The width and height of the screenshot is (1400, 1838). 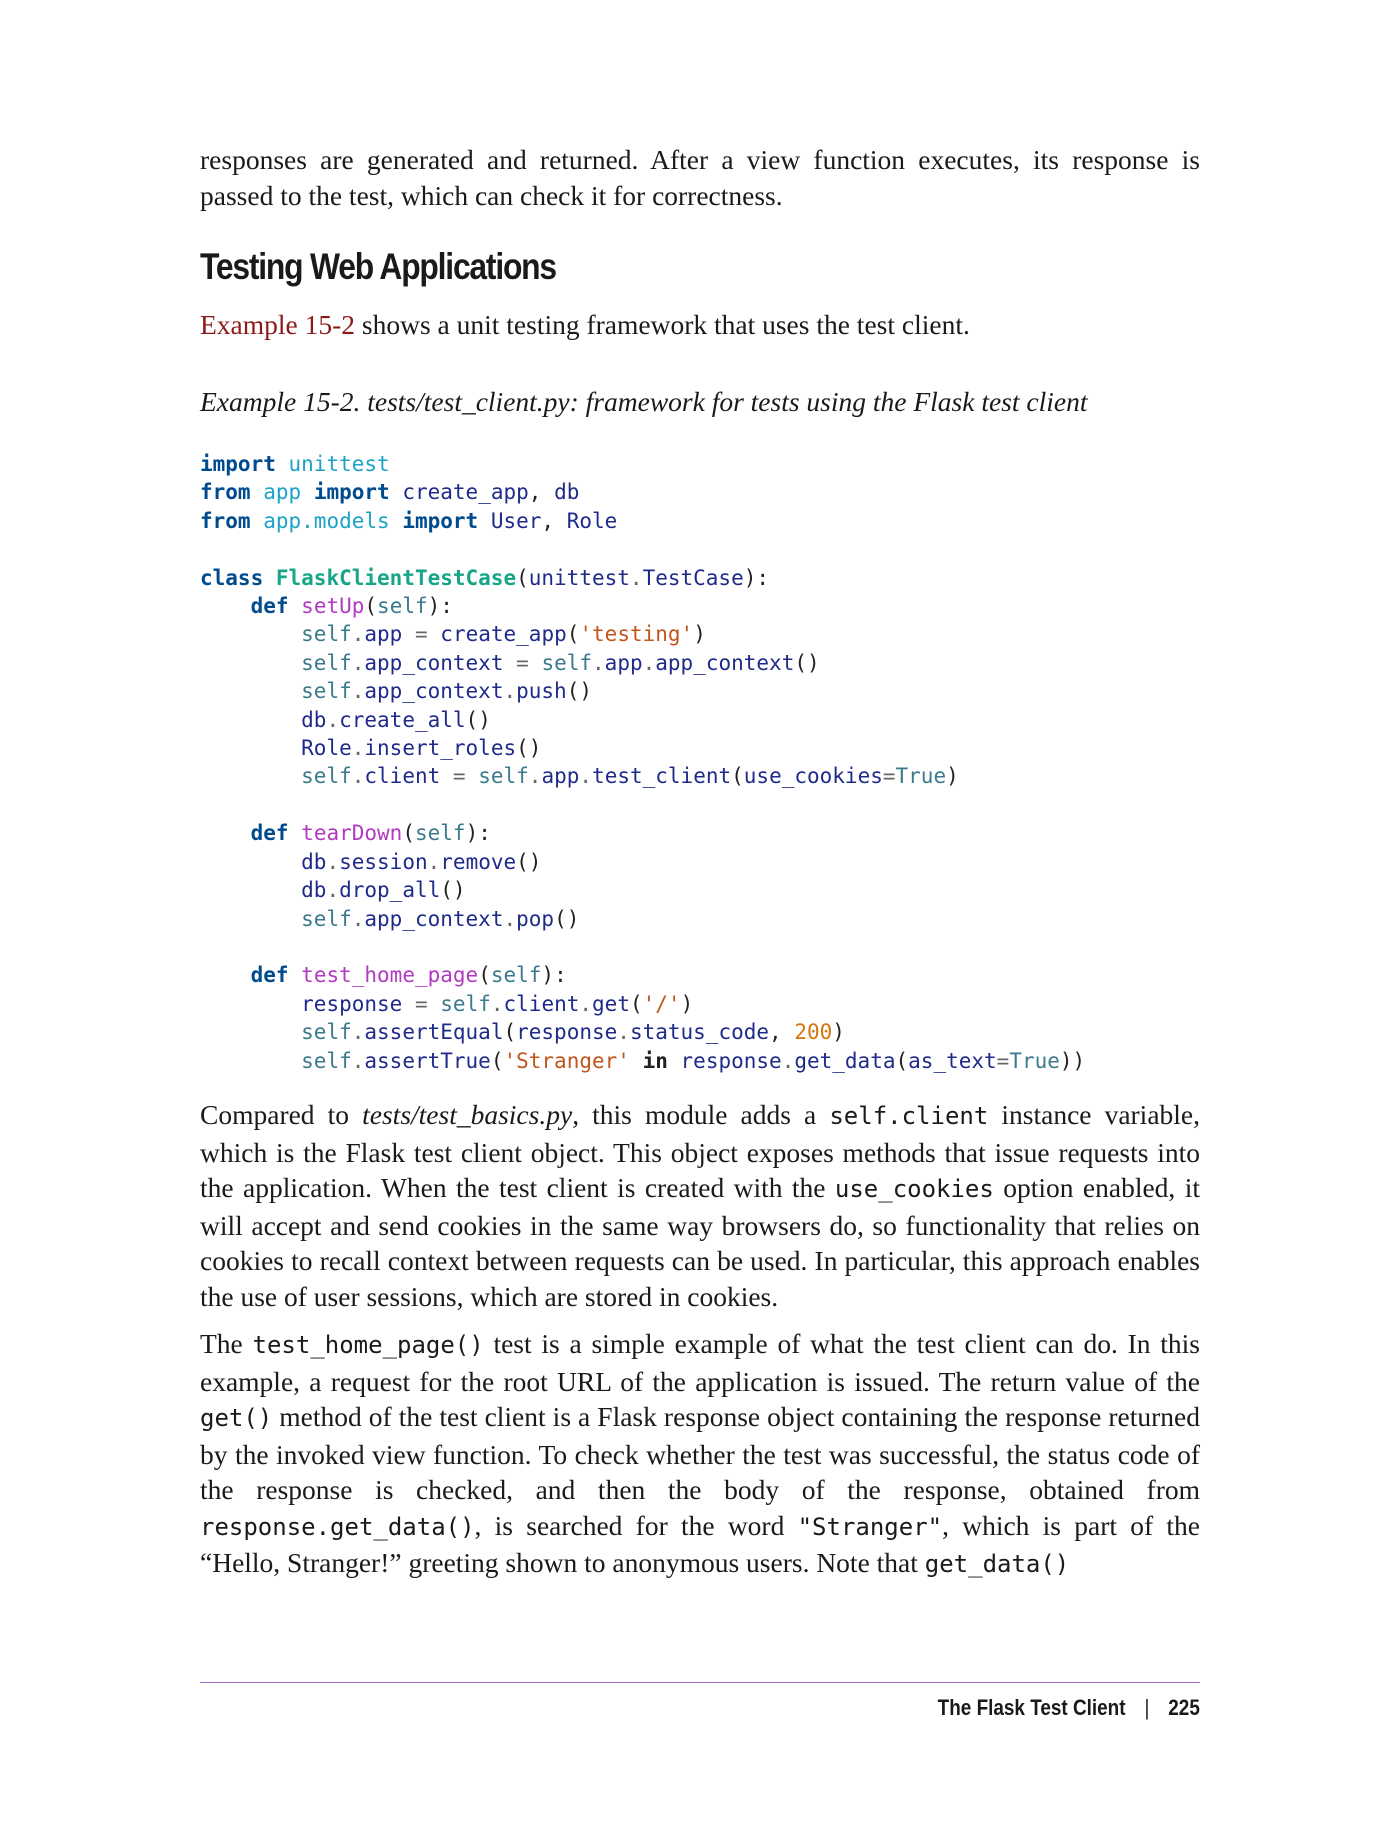 What do you see at coordinates (914, 1189) in the screenshot?
I see `inline-code: use_cookies` at bounding box center [914, 1189].